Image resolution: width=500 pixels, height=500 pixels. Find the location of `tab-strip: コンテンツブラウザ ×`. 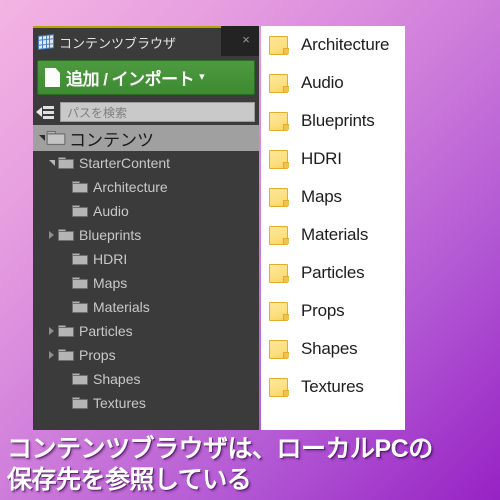

tab-strip: コンテンツブラウザ × is located at coordinates (146, 41).